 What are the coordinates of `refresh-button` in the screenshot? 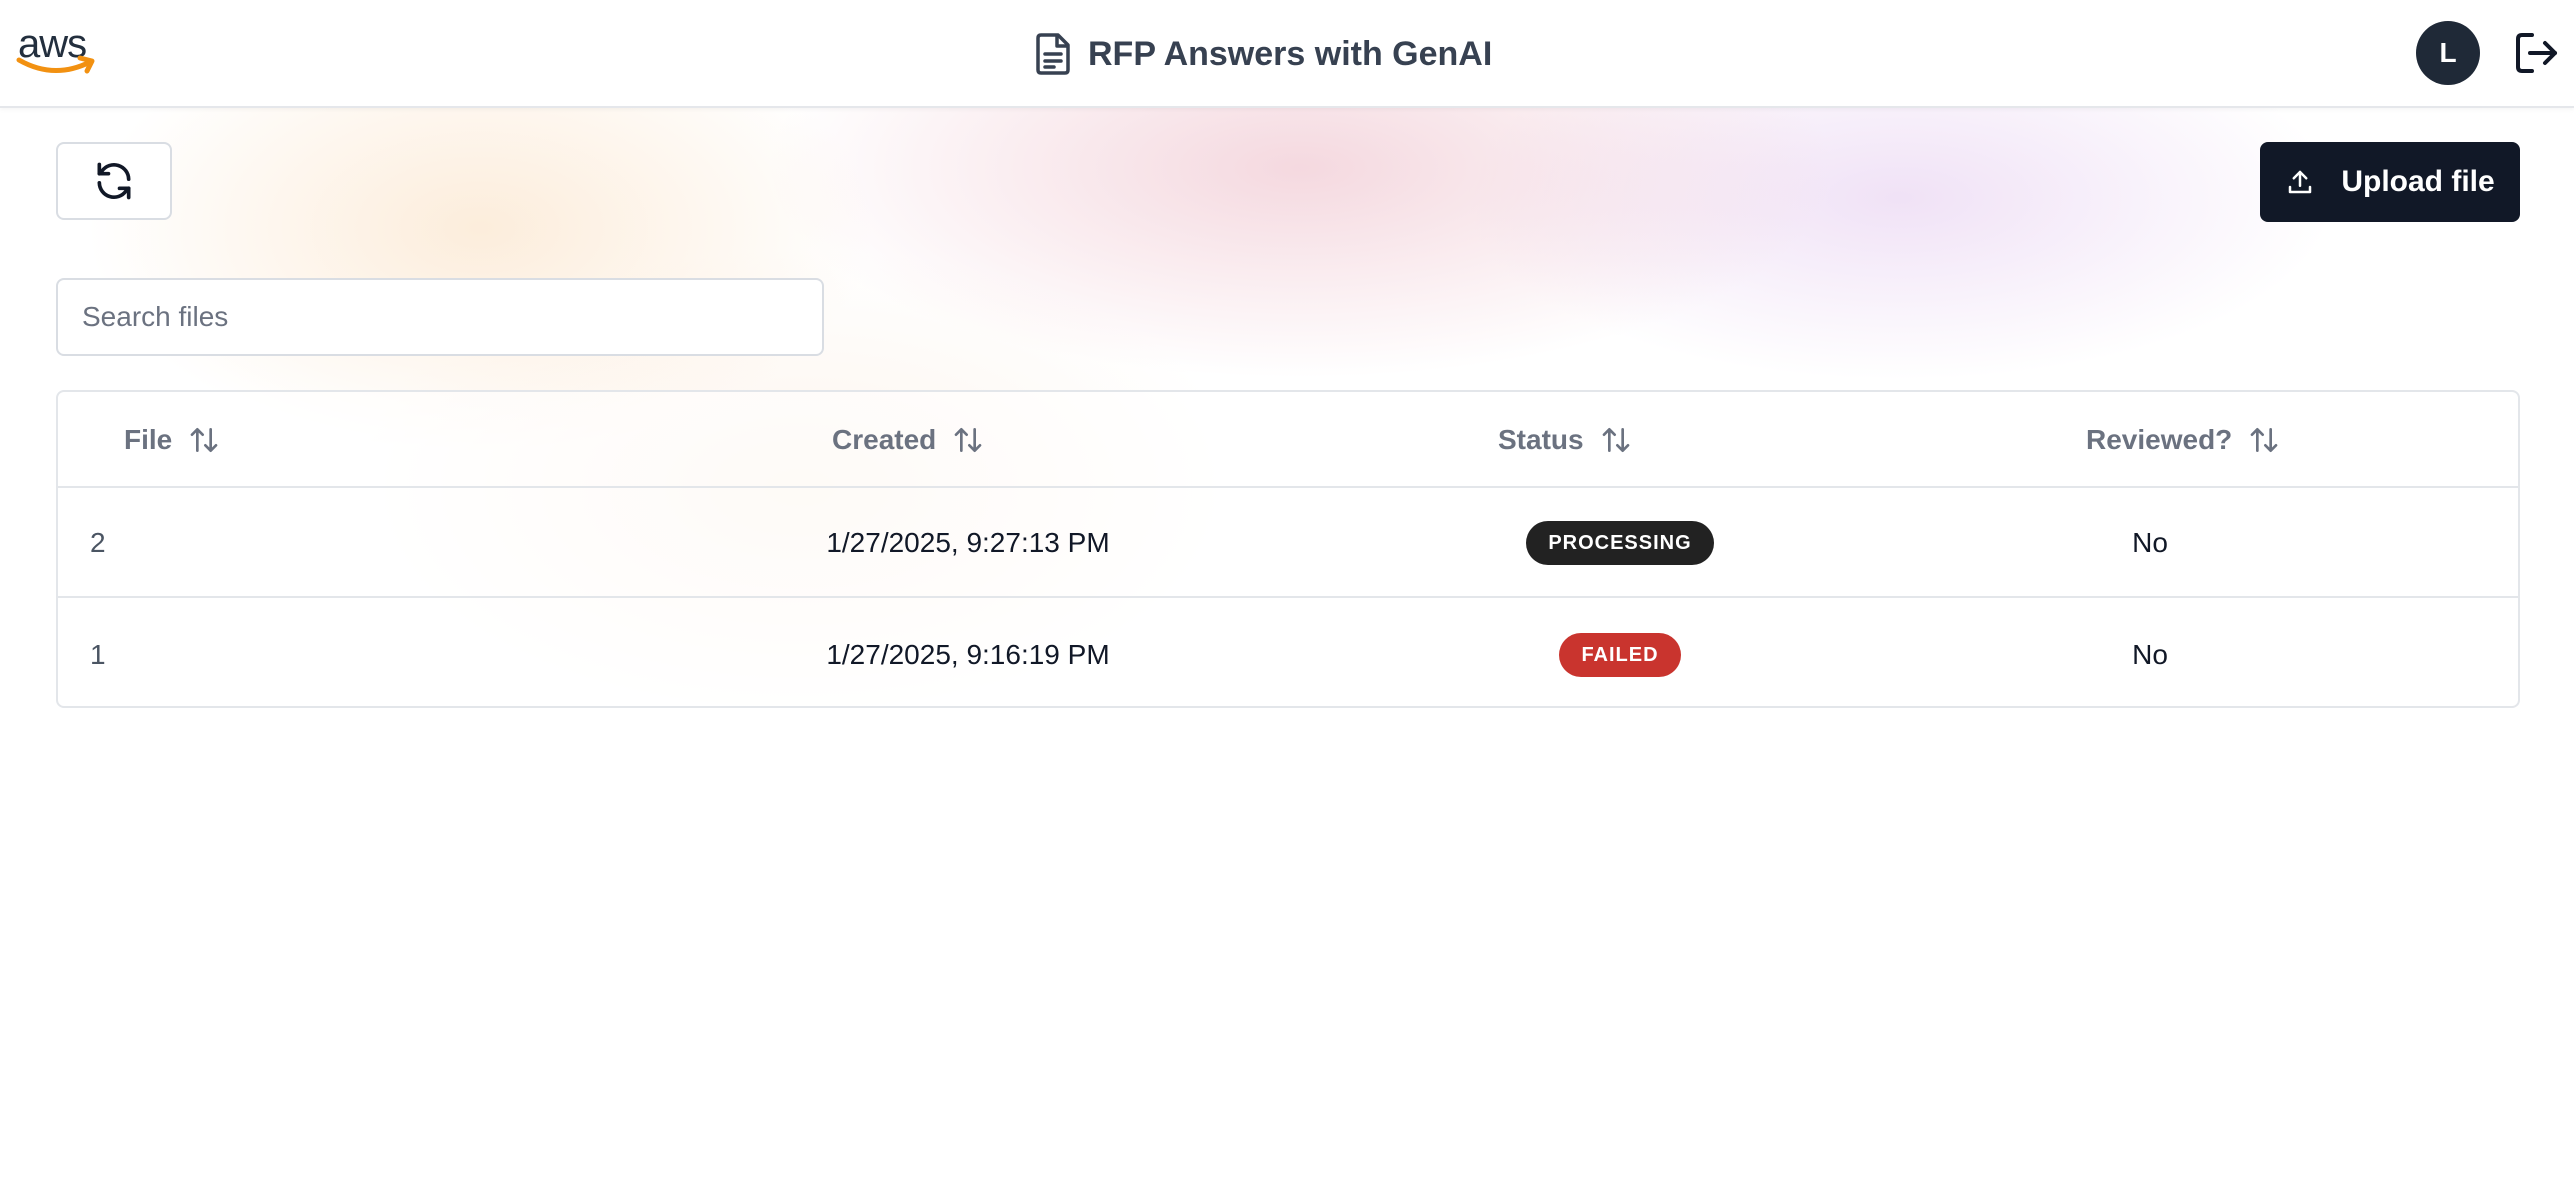 It's located at (114, 181).